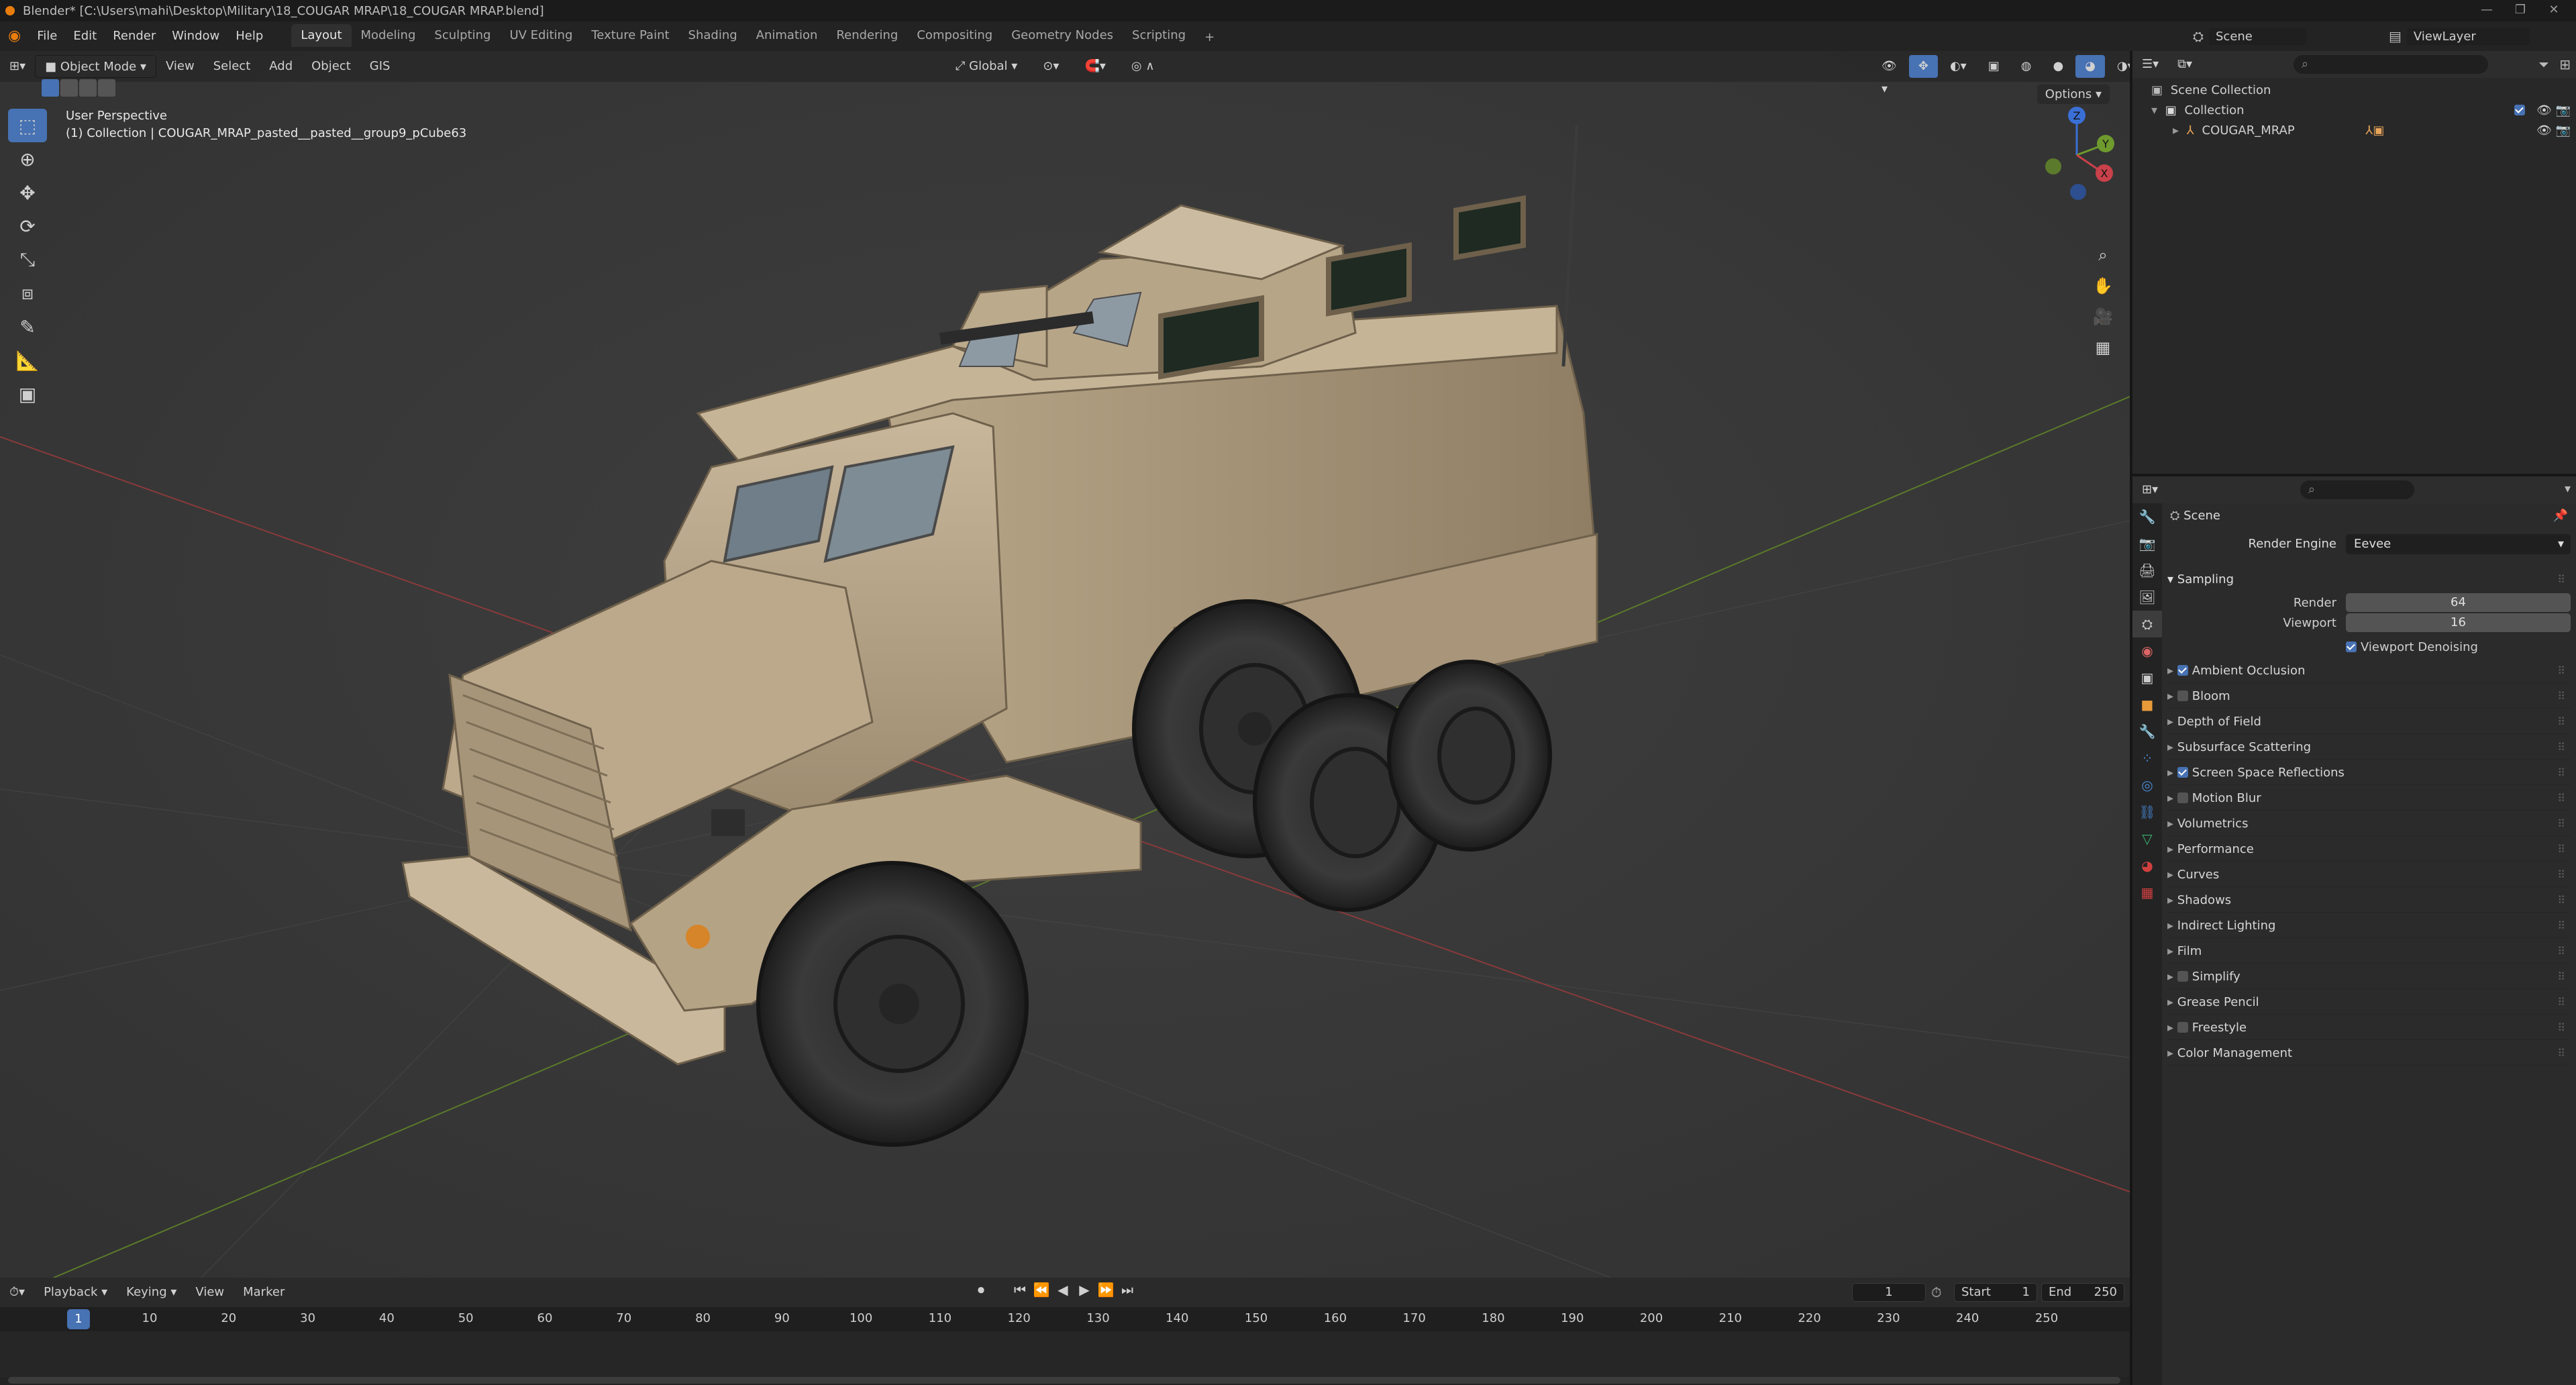 Image resolution: width=2576 pixels, height=1385 pixels. What do you see at coordinates (2082, 1292) in the screenshot?
I see `end-frame-field: End 250` at bounding box center [2082, 1292].